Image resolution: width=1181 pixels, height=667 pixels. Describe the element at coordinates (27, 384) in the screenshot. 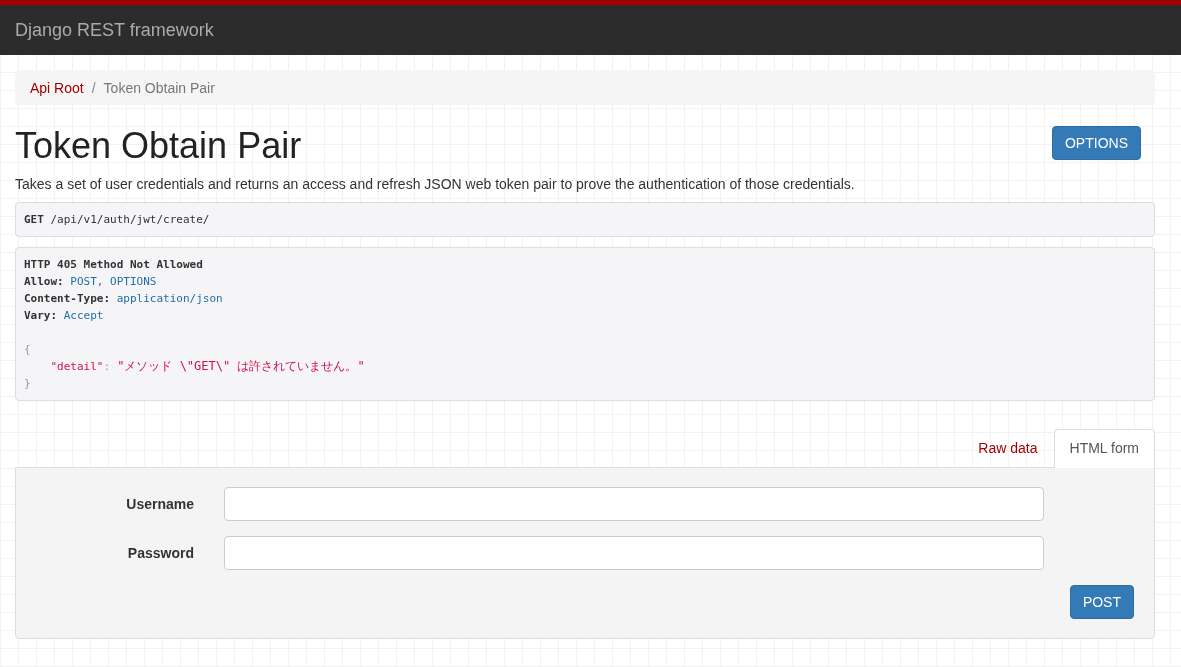

I see `json-brace: }` at that location.